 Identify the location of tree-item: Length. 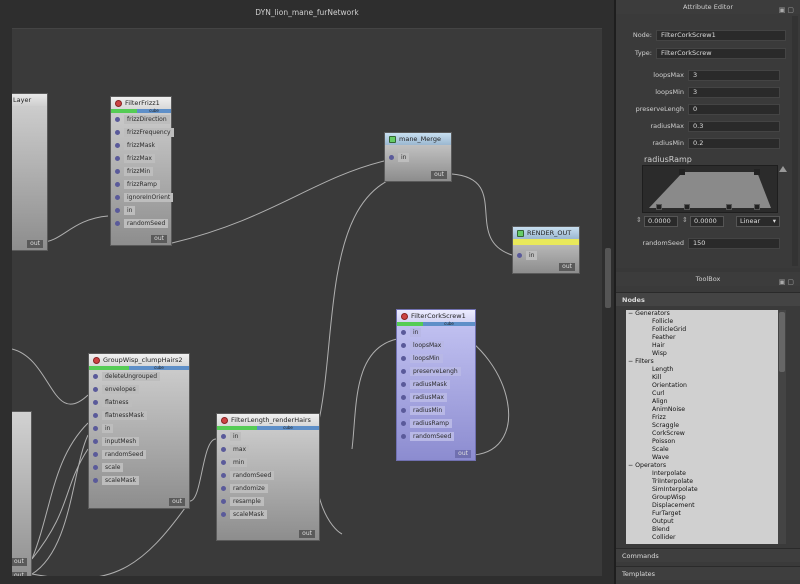
(702, 370).